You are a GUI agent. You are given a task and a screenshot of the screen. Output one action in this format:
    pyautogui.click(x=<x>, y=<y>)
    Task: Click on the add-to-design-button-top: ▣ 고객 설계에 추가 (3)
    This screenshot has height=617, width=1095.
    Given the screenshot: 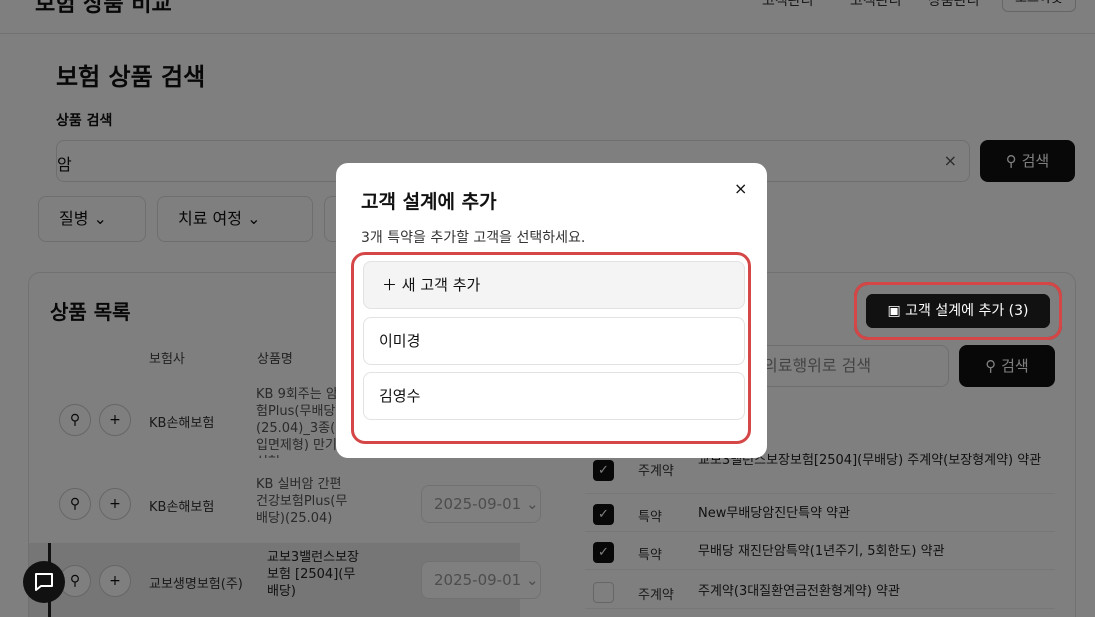 What is the action you would take?
    pyautogui.click(x=958, y=311)
    